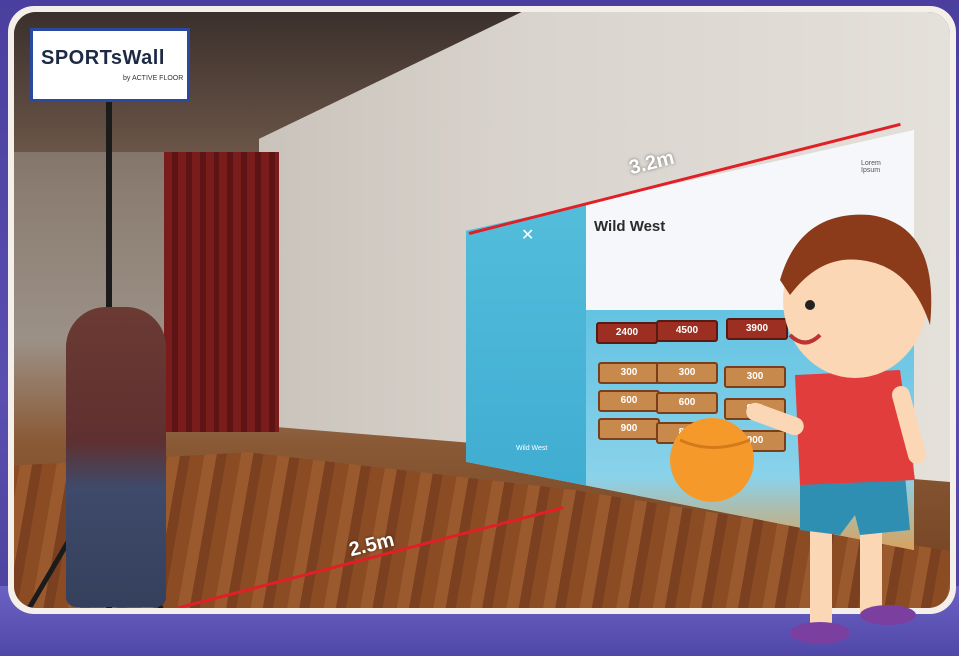  I want to click on point-tile: 300, so click(629, 373).